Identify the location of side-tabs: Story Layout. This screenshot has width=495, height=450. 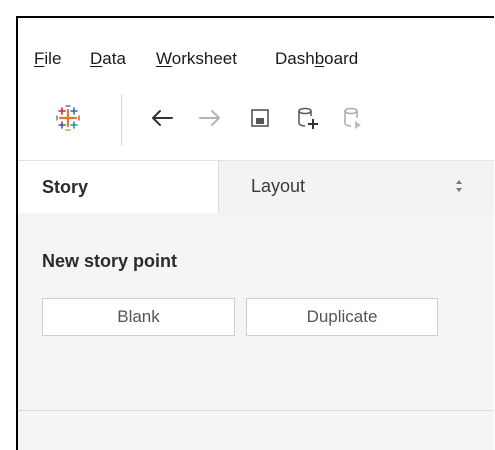
(256, 187).